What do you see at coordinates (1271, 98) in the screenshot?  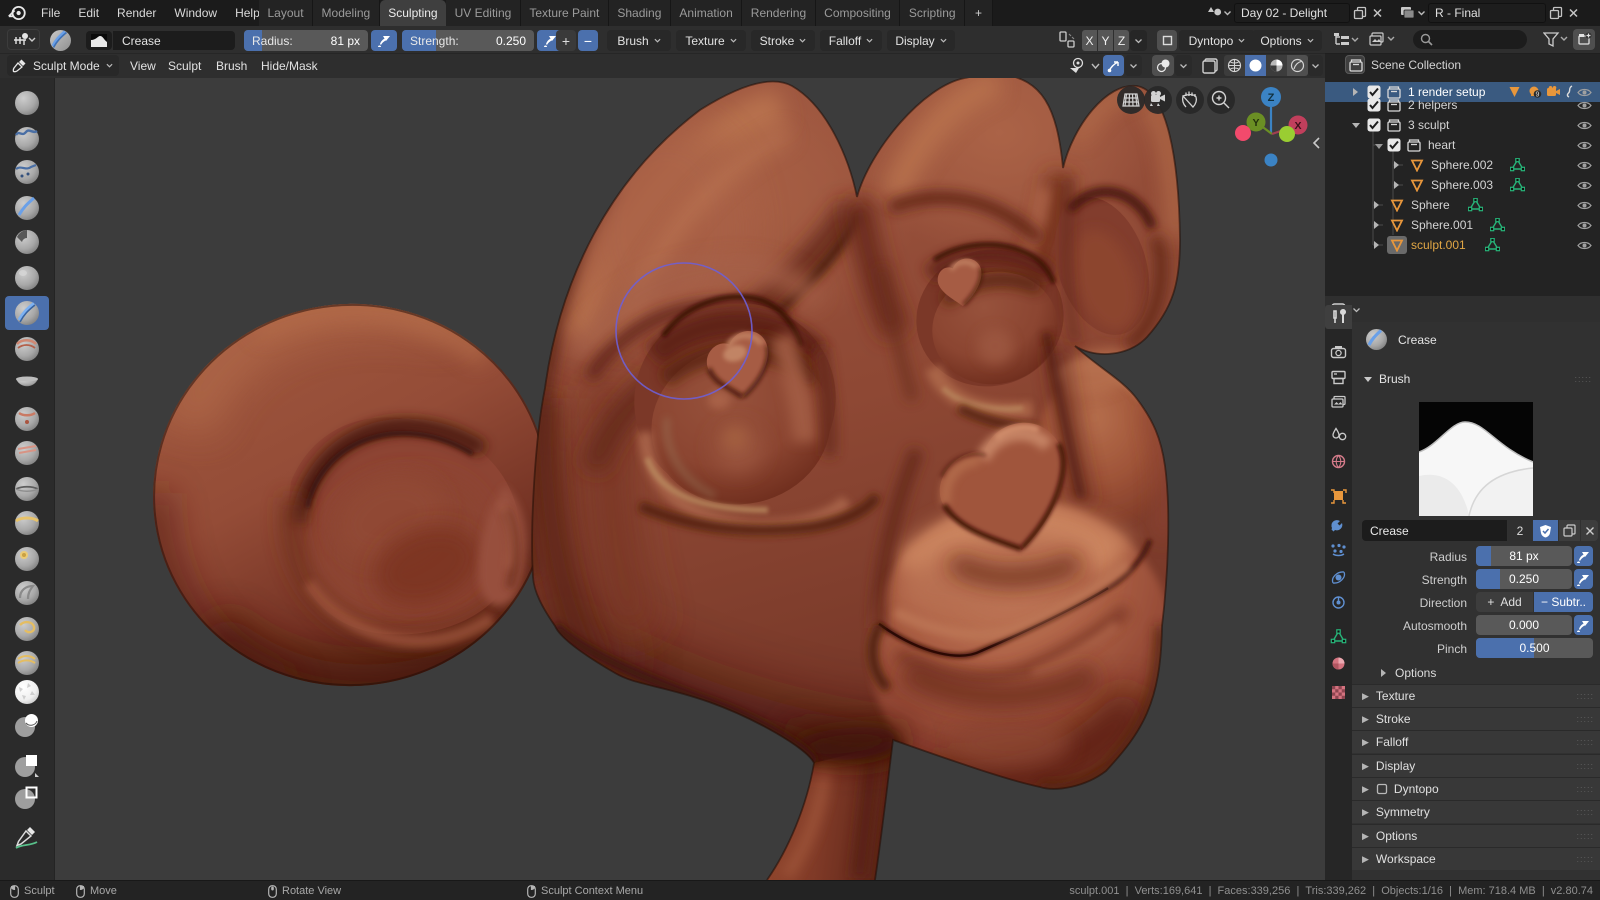 I see `svg-text: Z` at bounding box center [1271, 98].